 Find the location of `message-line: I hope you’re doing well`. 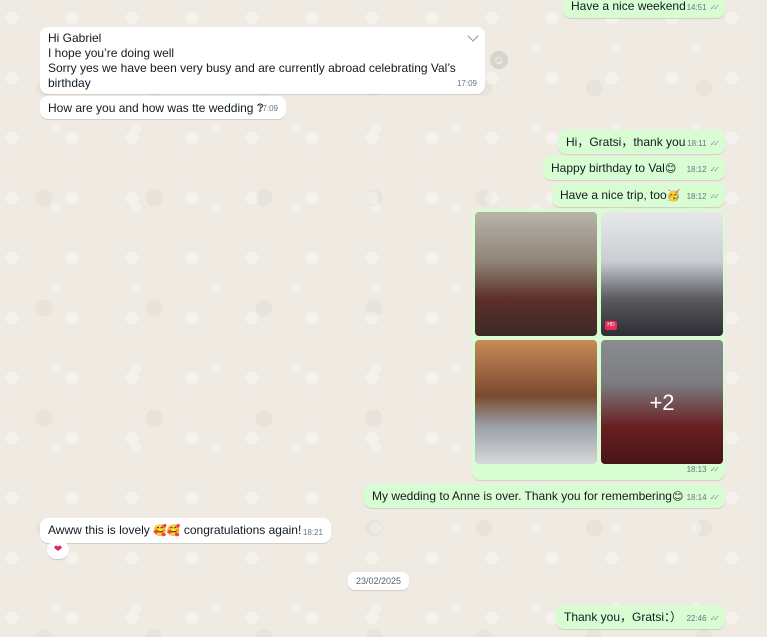

message-line: I hope you’re doing well is located at coordinates (111, 53).